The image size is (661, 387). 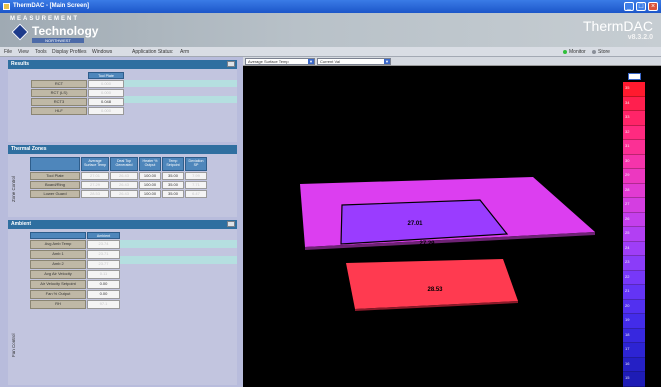 What do you see at coordinates (58, 264) in the screenshot?
I see `ambient-row-label: Amb 2` at bounding box center [58, 264].